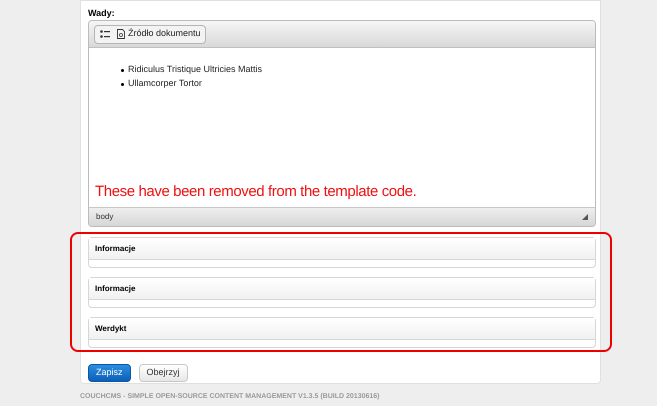  I want to click on list-item: Ullamcorper Tortor, so click(165, 83).